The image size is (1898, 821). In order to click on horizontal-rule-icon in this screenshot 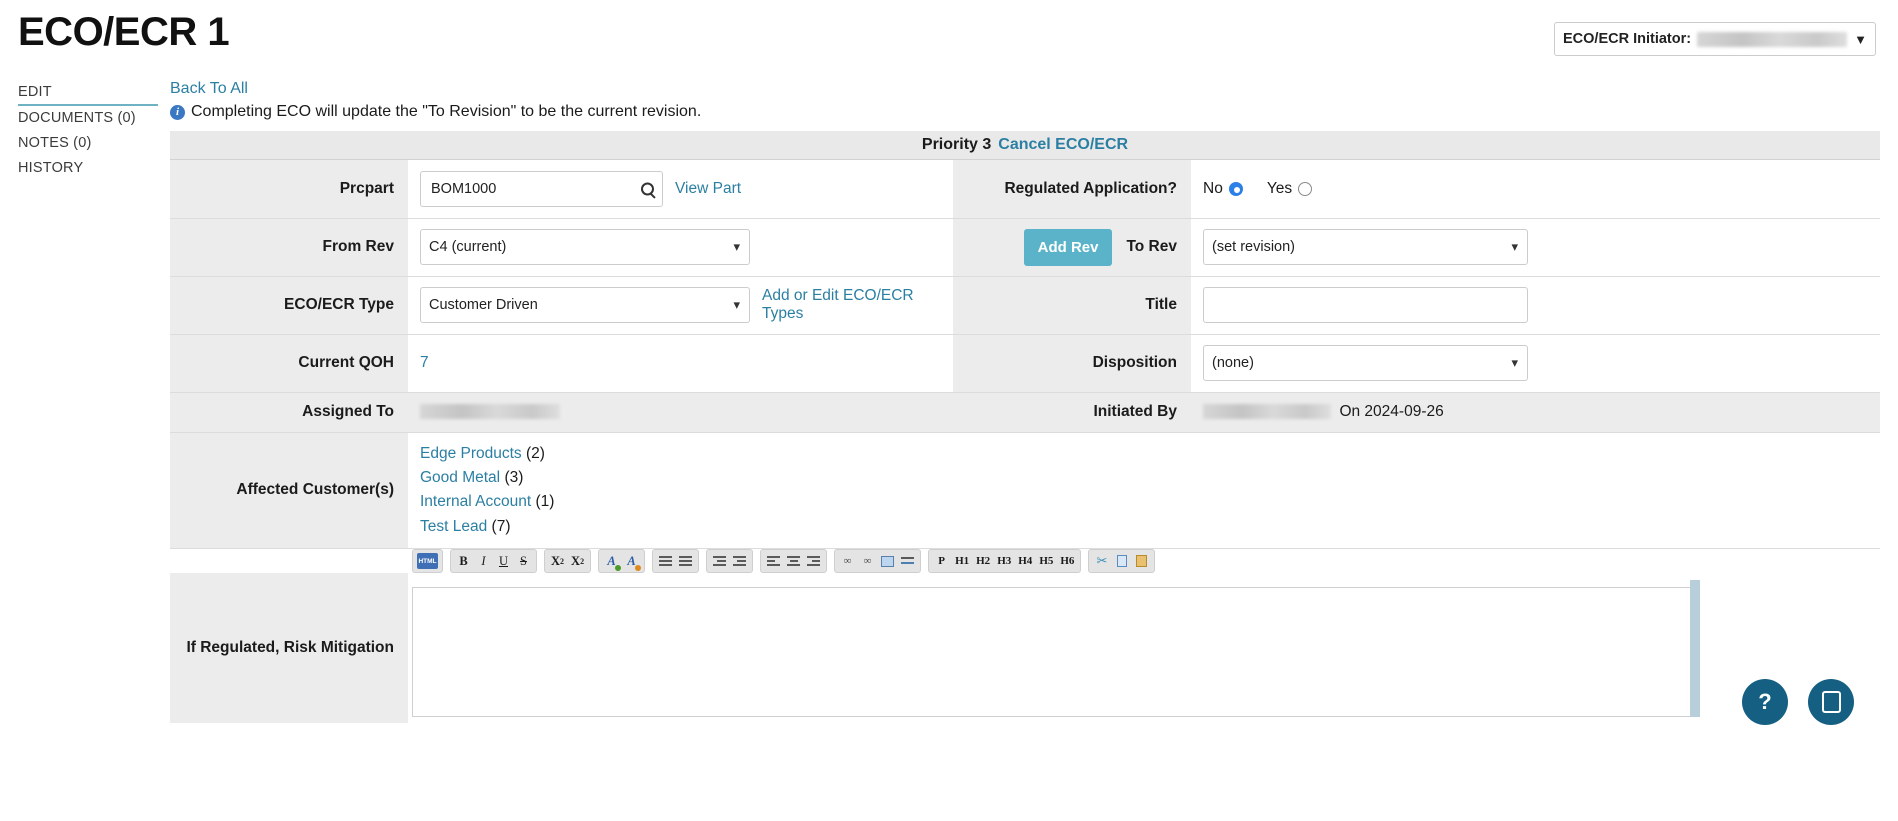, I will do `click(907, 561)`.